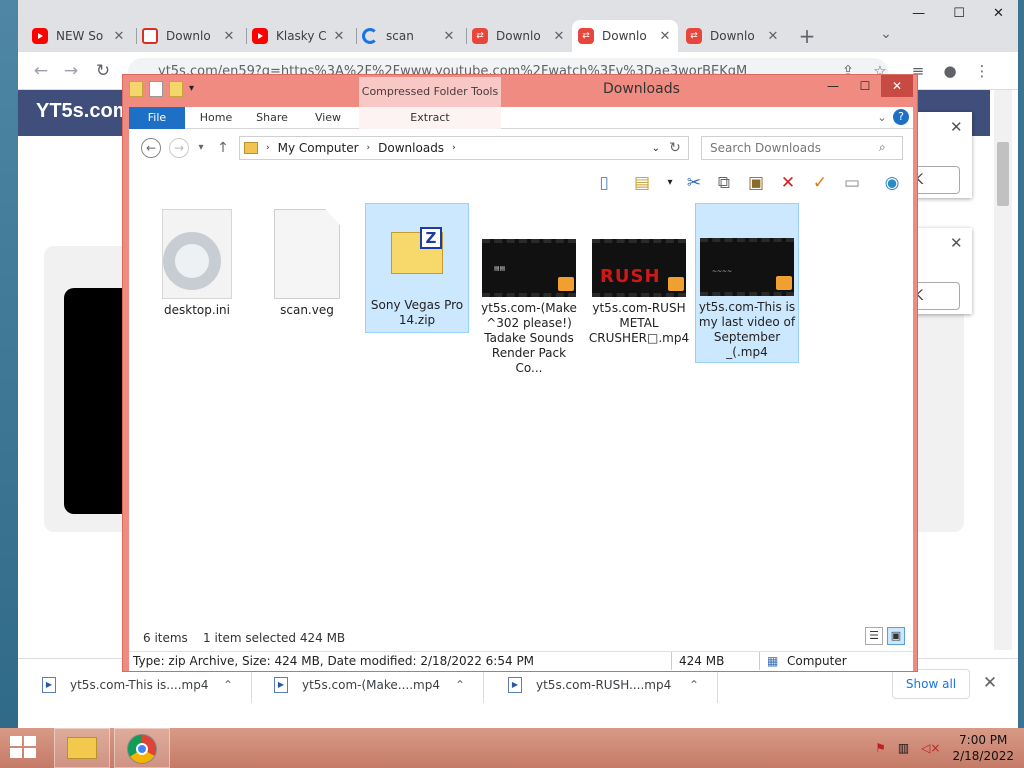 The width and height of the screenshot is (1024, 768). I want to click on checkmark-icon: ✓, so click(820, 183).